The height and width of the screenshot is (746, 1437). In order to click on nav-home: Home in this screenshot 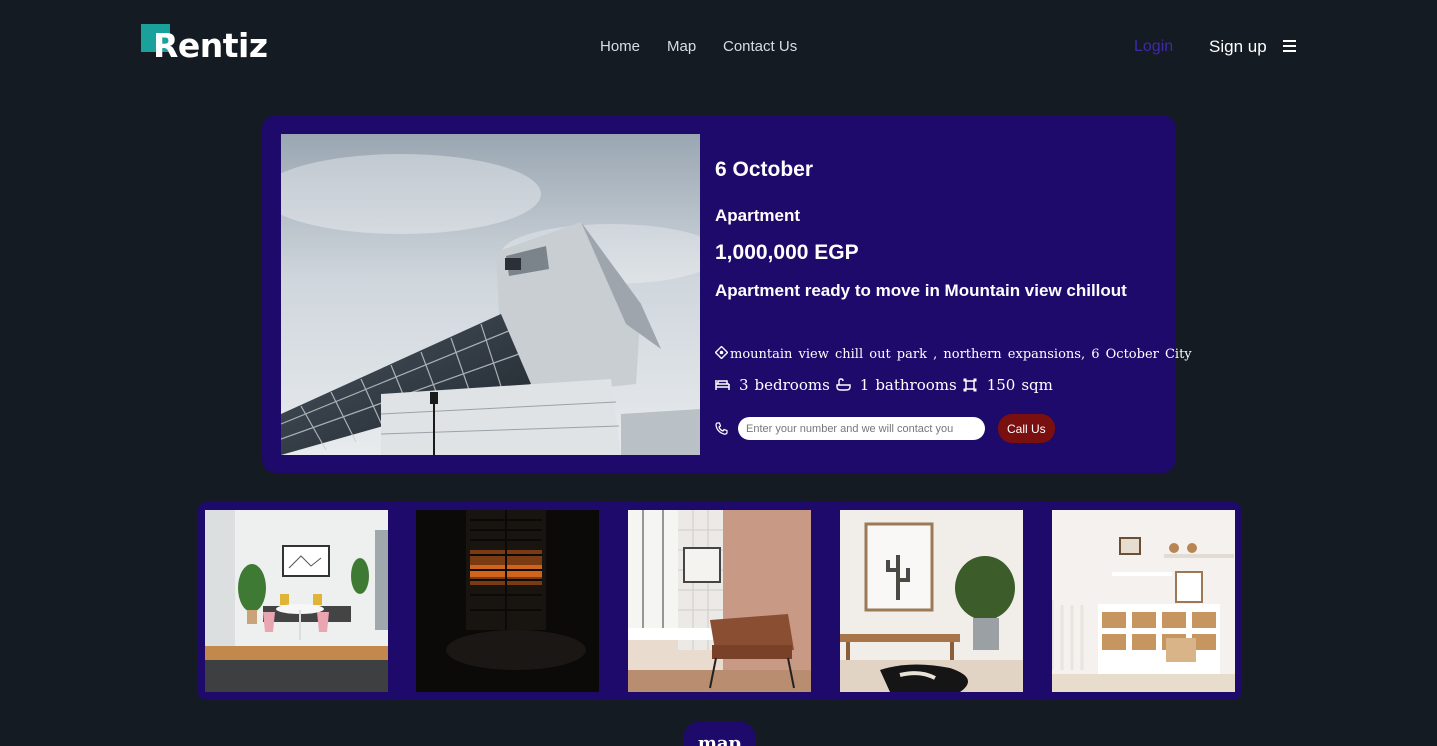, I will do `click(620, 46)`.